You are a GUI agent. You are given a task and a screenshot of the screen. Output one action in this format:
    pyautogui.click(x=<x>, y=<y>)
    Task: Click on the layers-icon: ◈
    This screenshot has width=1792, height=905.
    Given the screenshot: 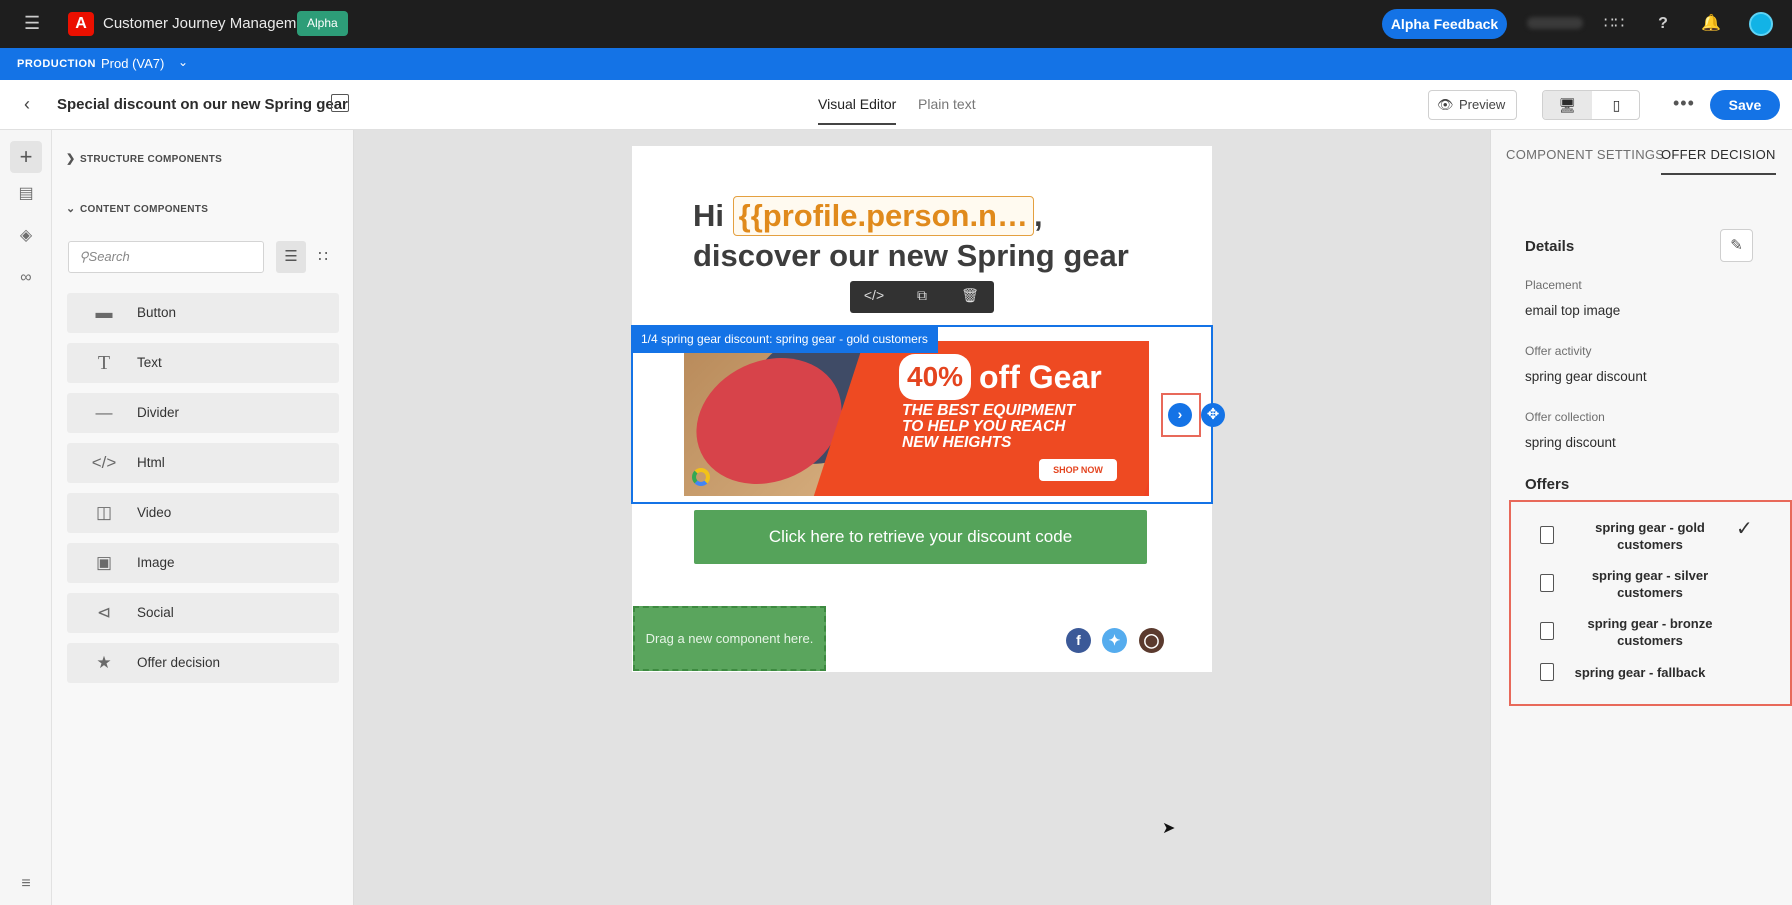 What is the action you would take?
    pyautogui.click(x=26, y=236)
    